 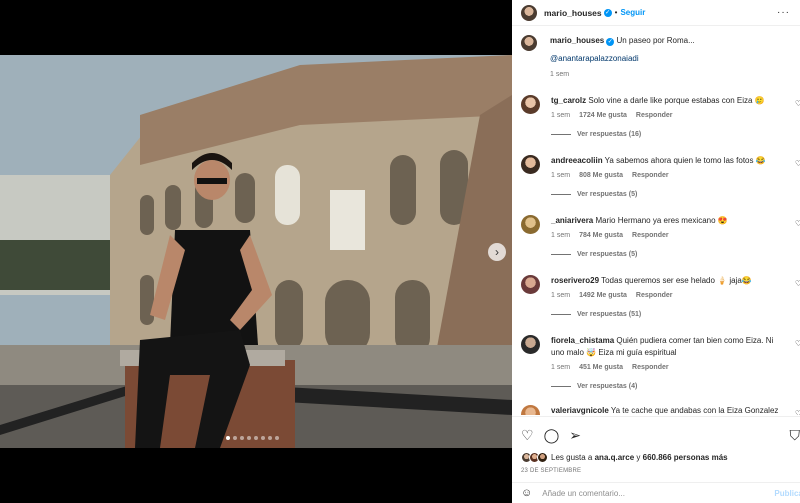 I want to click on comment-username: tg_carolz, so click(x=568, y=100).